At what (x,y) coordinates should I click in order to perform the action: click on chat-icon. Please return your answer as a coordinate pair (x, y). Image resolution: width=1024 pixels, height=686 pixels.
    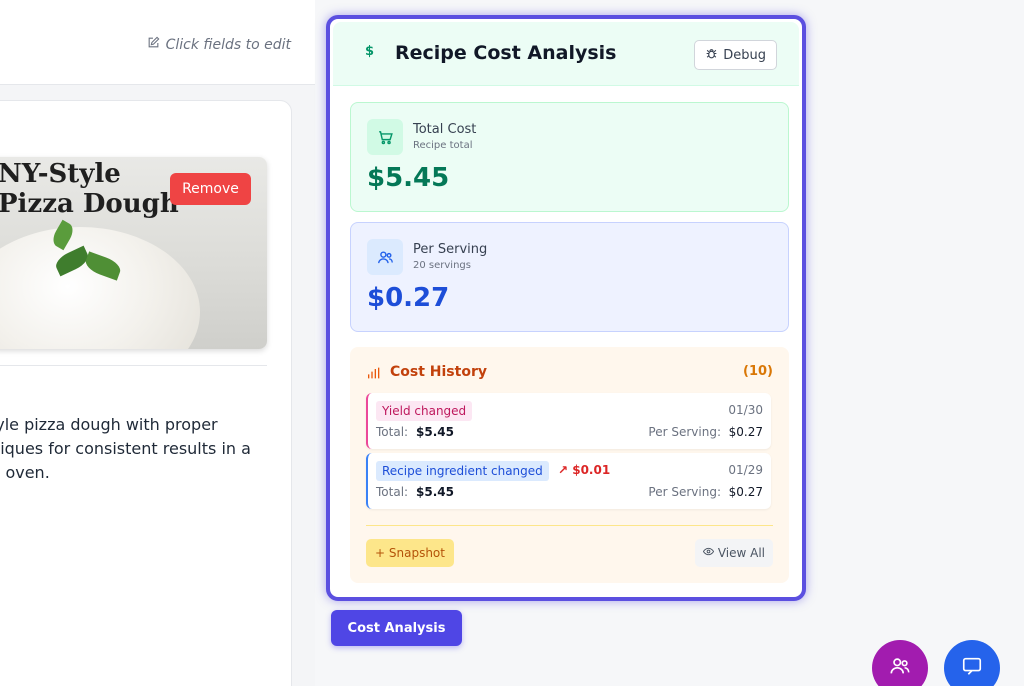
    Looking at the image, I should click on (972, 668).